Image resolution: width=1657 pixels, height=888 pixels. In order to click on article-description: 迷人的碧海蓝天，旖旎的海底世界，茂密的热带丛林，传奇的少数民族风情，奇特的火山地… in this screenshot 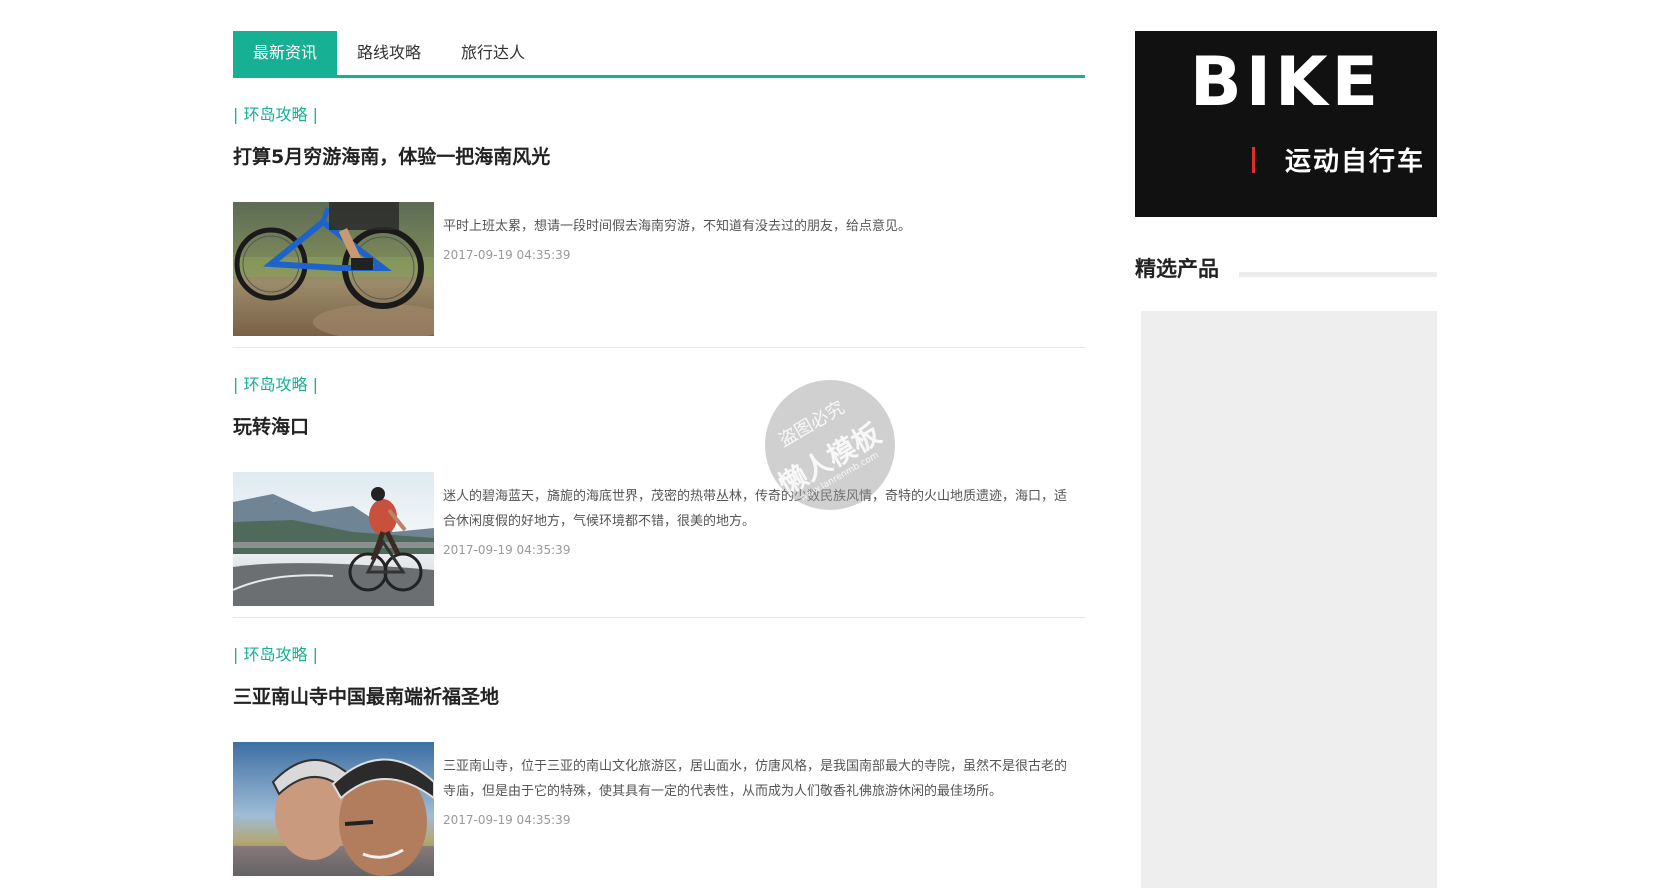, I will do `click(755, 509)`.